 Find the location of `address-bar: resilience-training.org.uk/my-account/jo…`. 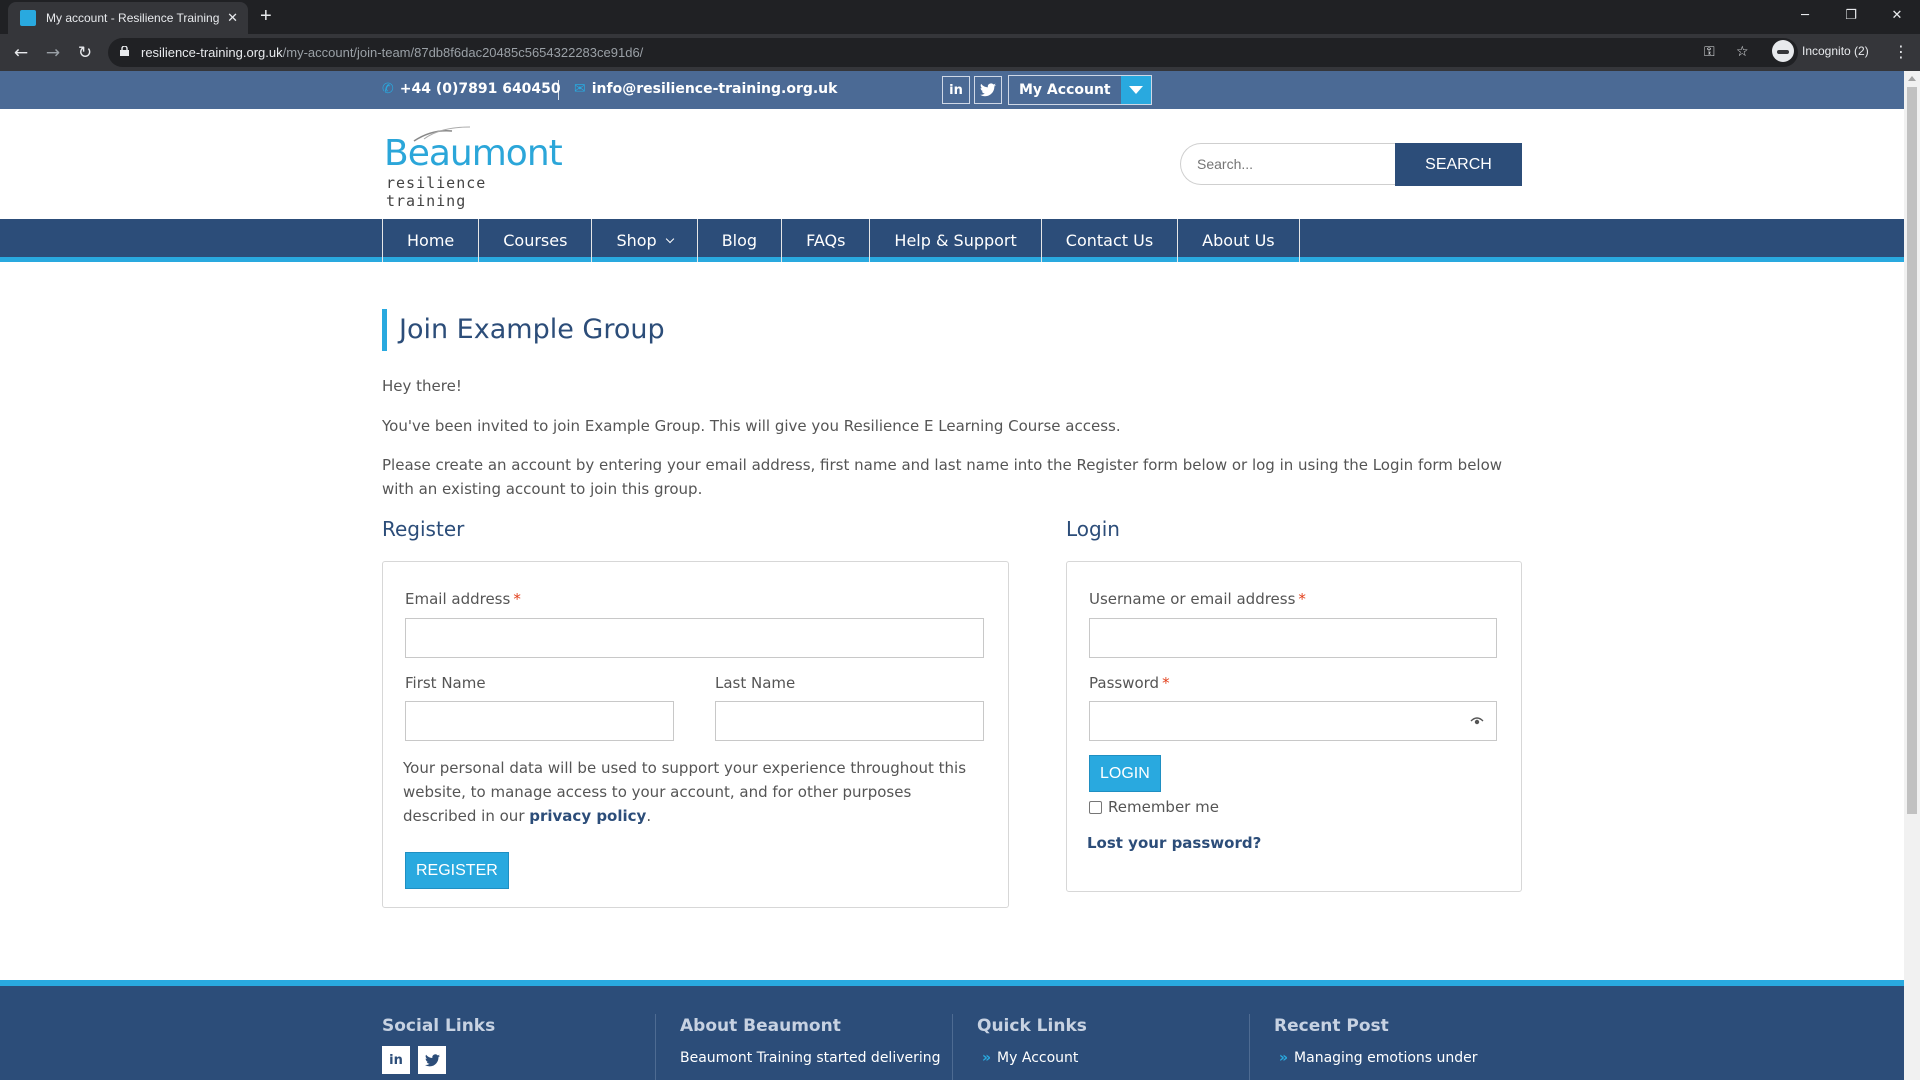

address-bar: resilience-training.org.uk/my-account/jo… is located at coordinates (953, 52).